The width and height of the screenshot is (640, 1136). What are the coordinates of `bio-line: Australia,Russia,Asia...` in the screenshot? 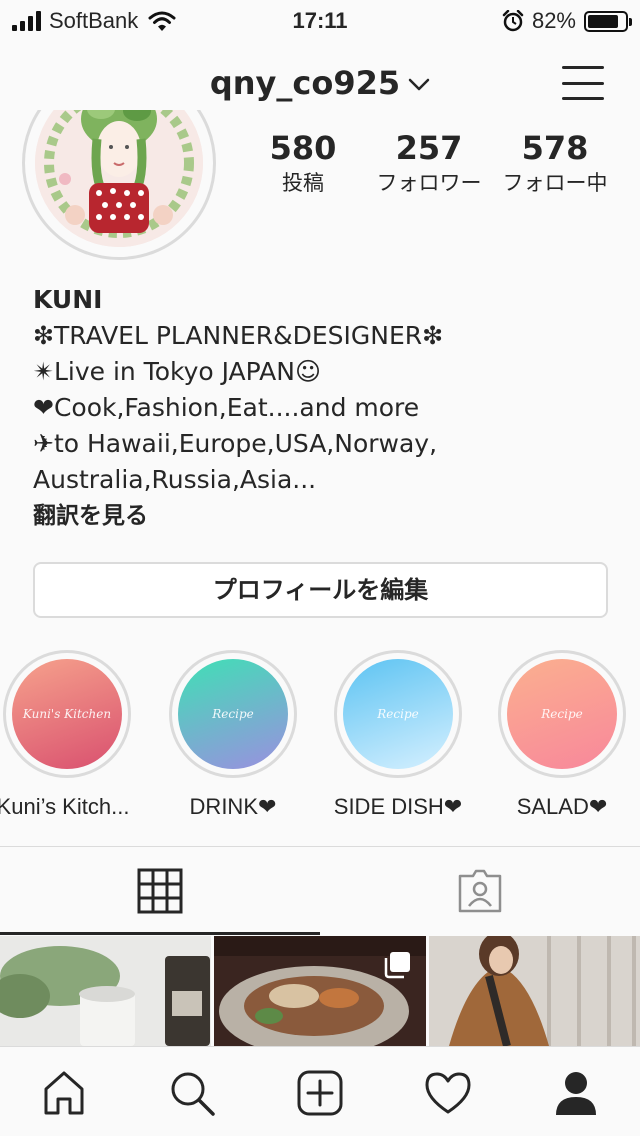 It's located at (175, 479).